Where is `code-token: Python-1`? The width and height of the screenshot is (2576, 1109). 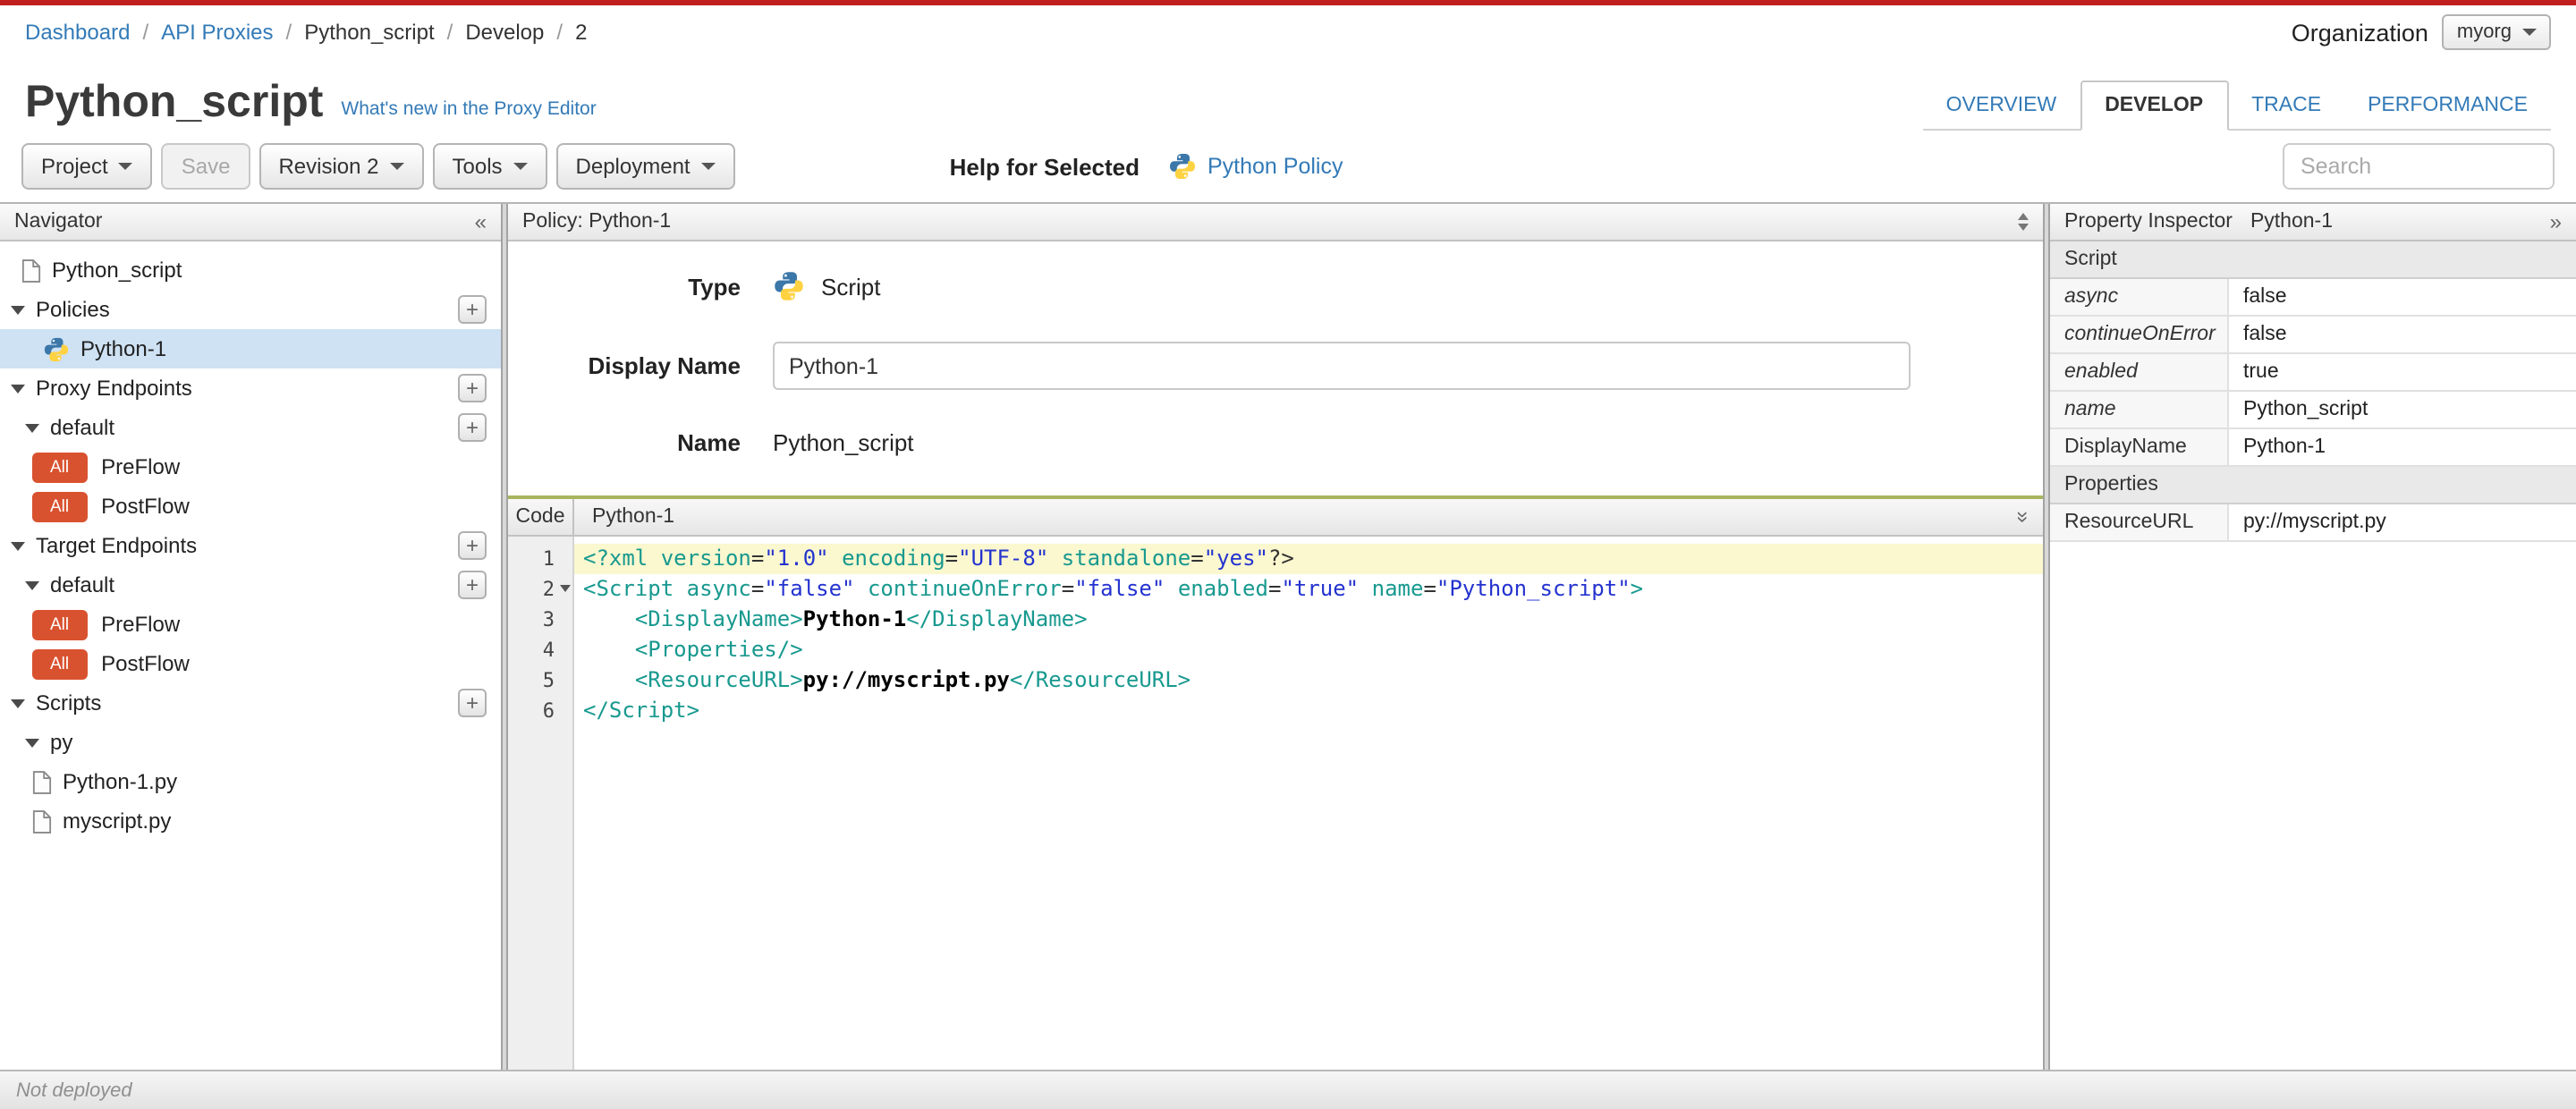 code-token: Python-1 is located at coordinates (854, 619).